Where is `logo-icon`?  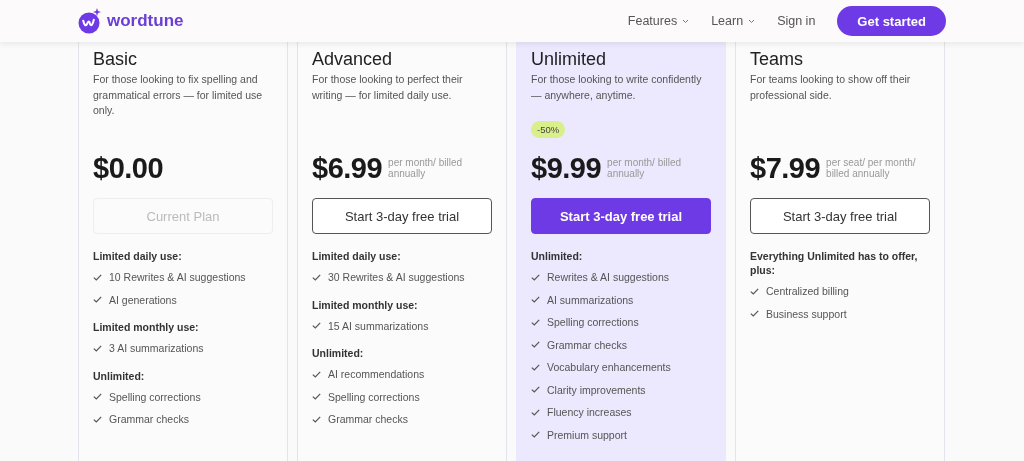 logo-icon is located at coordinates (89, 21).